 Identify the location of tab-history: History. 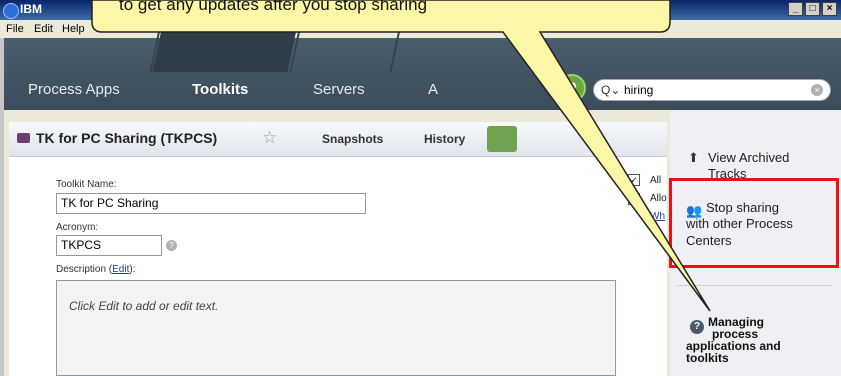
(444, 139).